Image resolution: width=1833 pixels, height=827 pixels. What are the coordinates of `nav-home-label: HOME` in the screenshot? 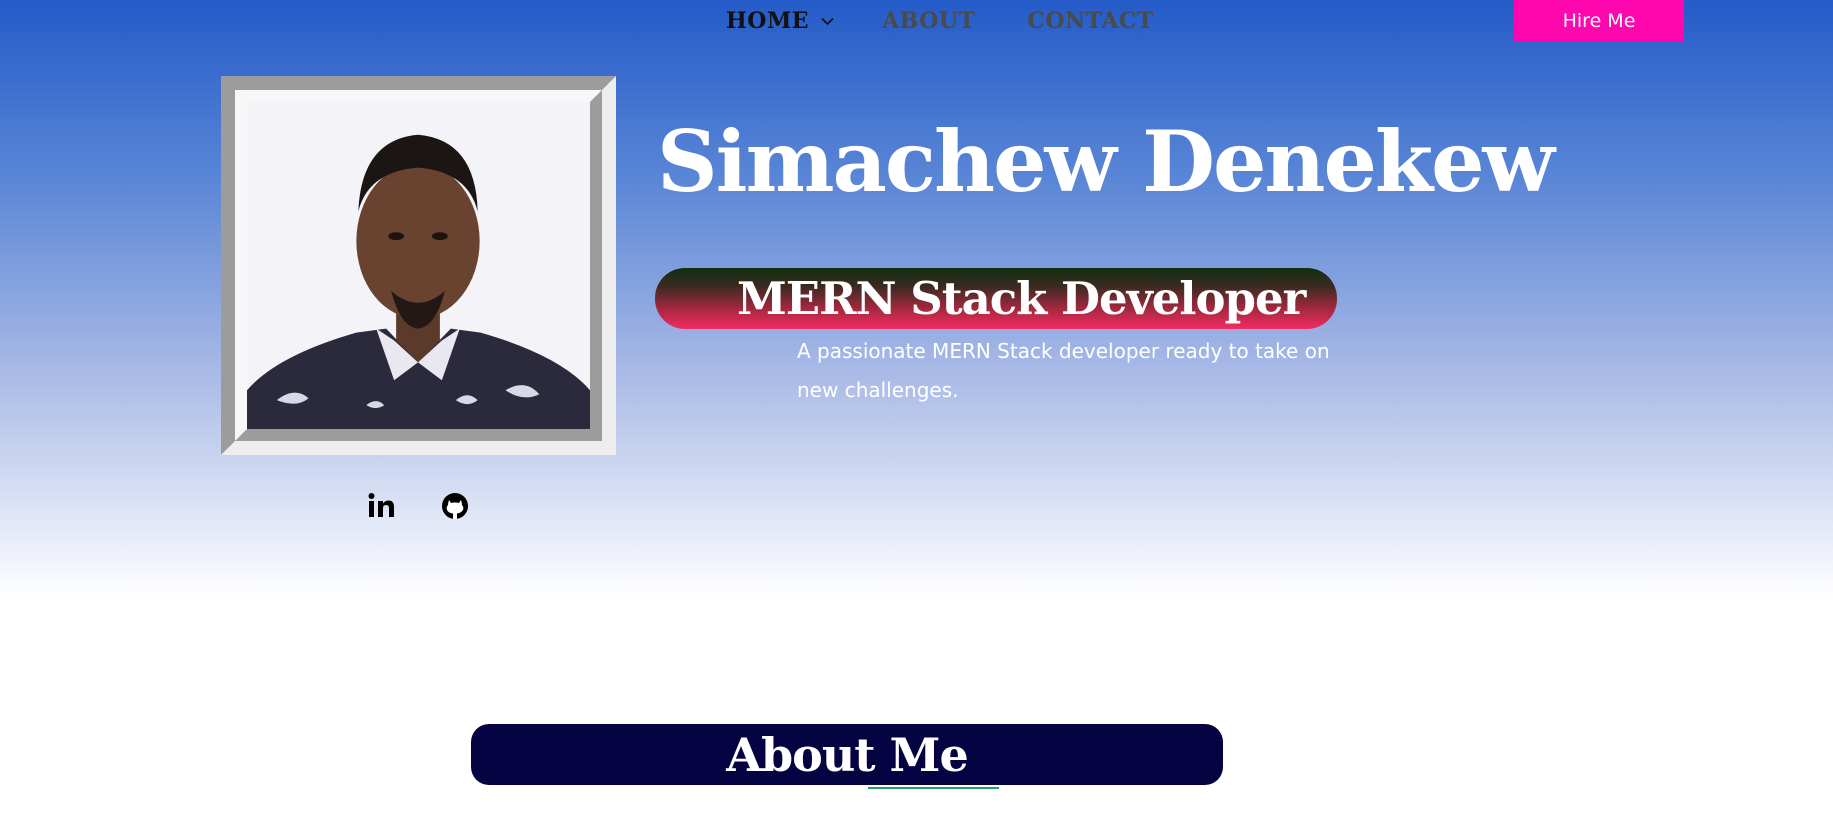 It's located at (768, 21).